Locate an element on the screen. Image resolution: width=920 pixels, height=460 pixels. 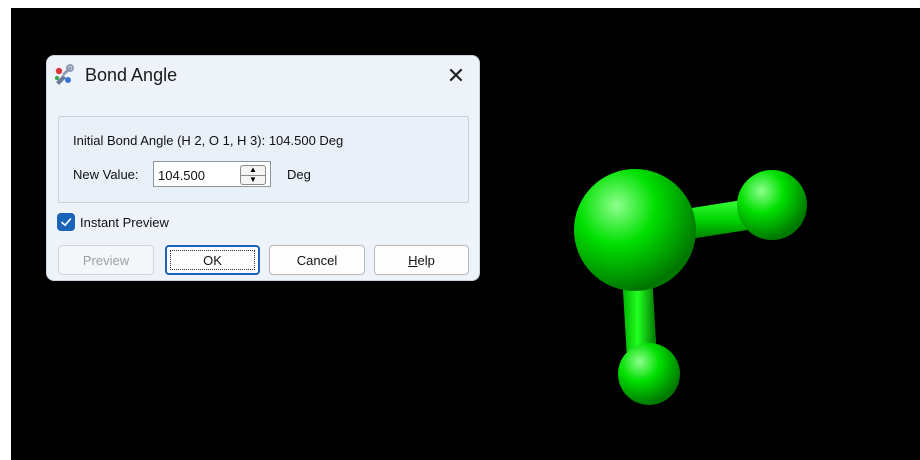
spin-down-icon: ▼ is located at coordinates (253, 180).